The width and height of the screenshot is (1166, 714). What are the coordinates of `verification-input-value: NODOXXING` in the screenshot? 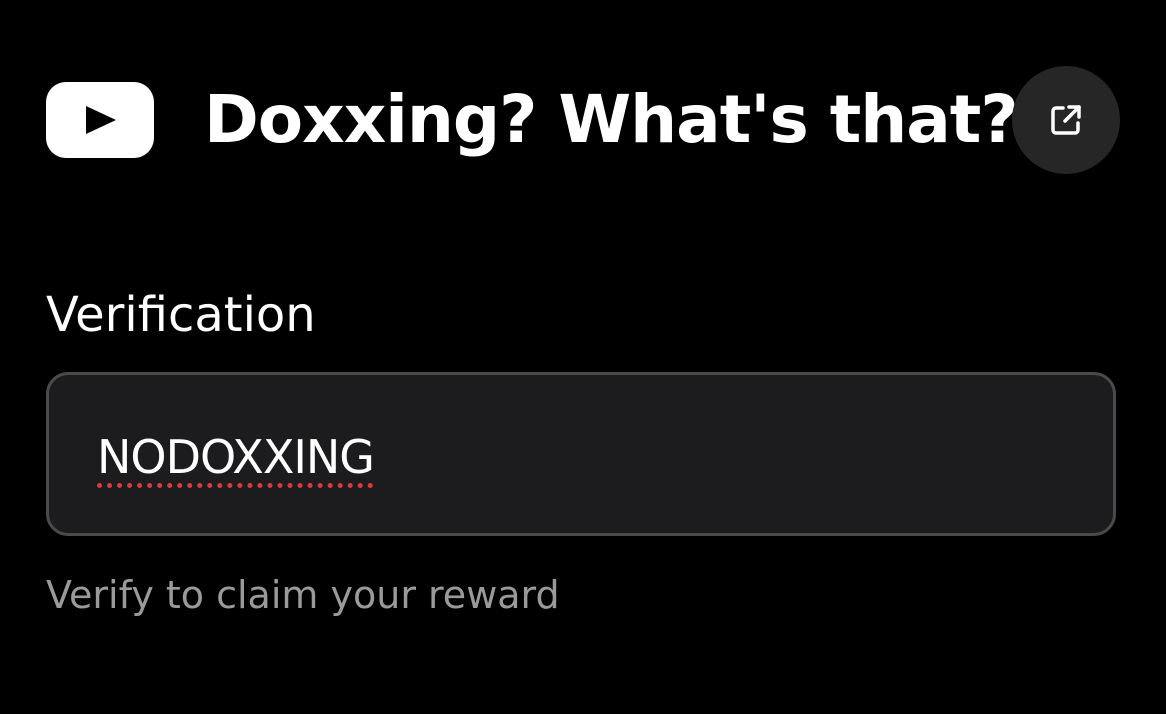 It's located at (236, 457).